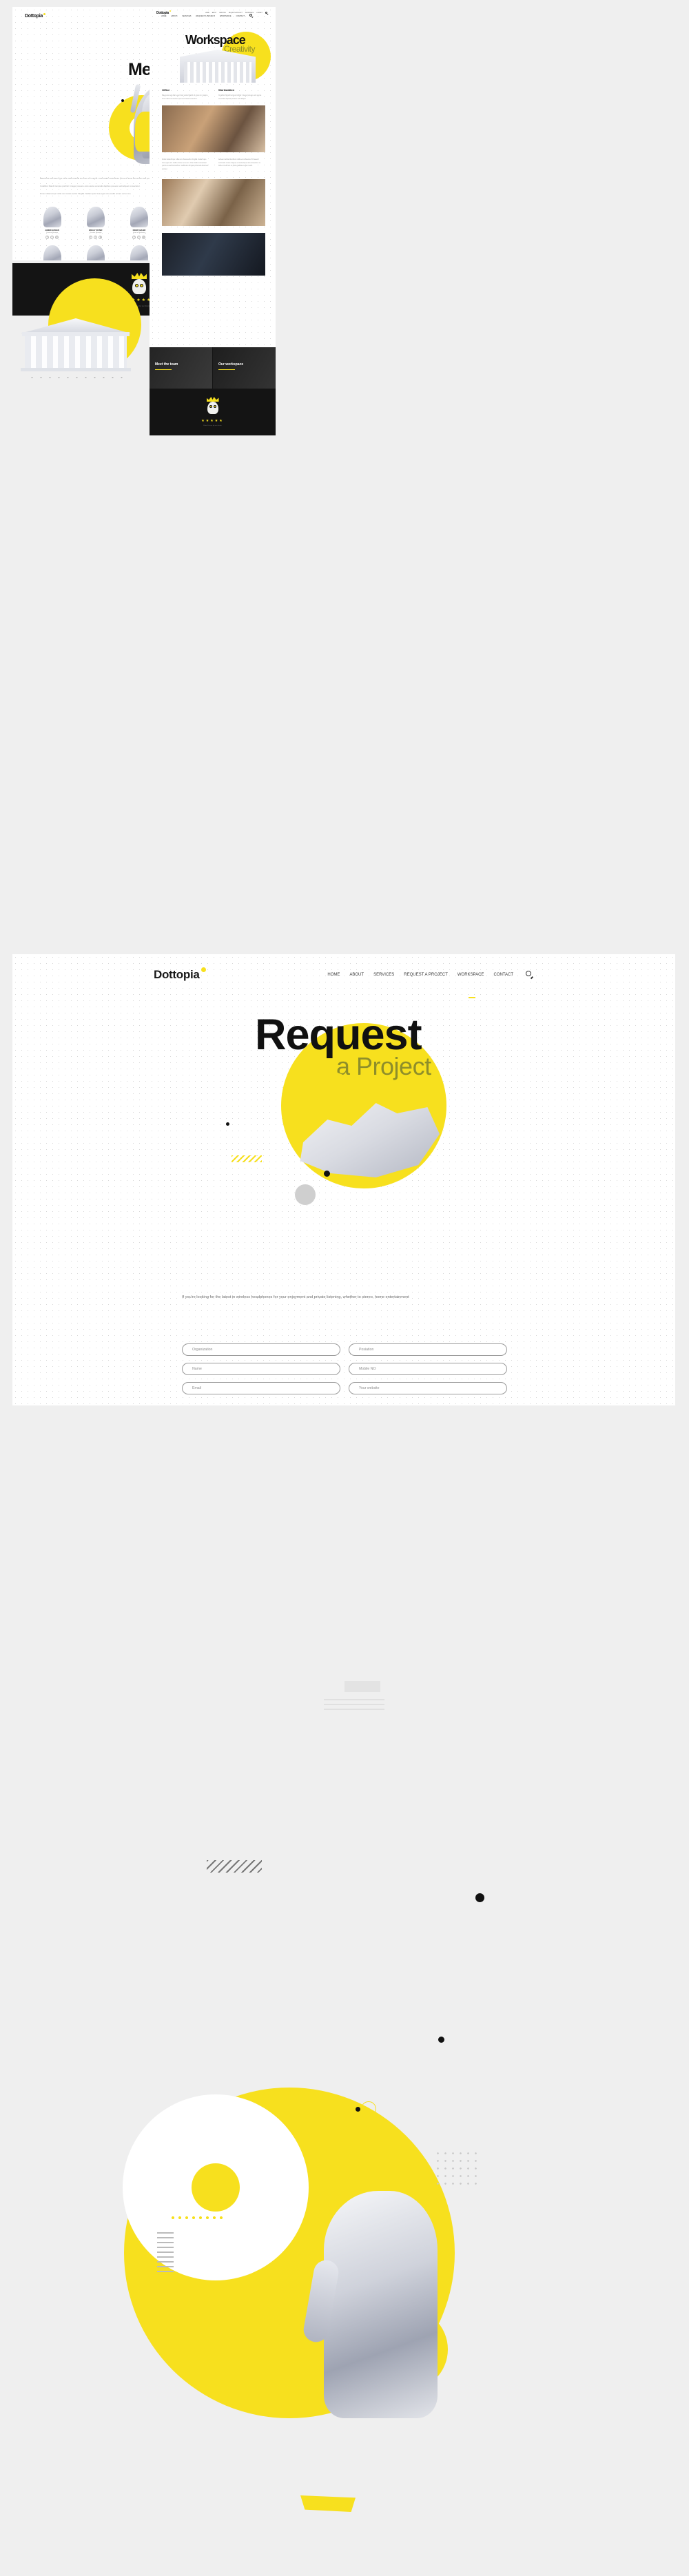 This screenshot has width=689, height=2576. I want to click on team-member-name: SARAH YOUSEF, so click(95, 230).